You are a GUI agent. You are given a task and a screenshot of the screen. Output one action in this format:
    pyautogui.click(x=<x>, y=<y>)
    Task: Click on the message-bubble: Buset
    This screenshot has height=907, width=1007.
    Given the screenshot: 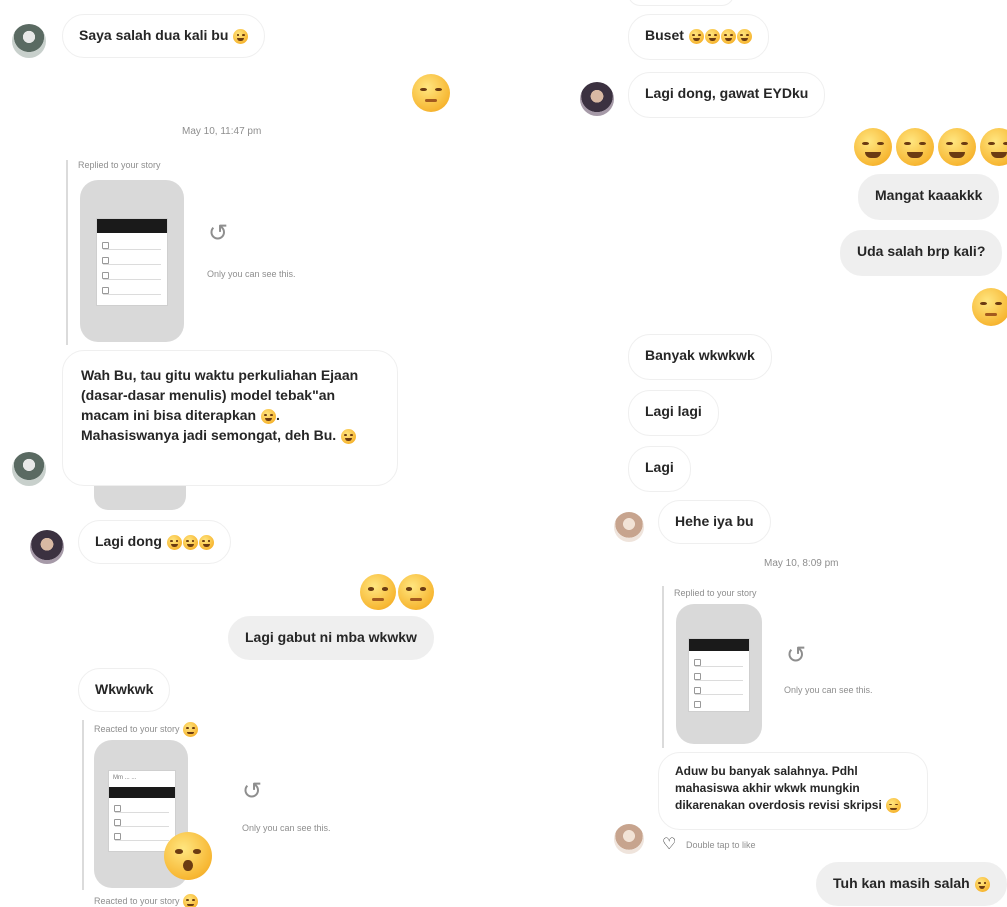 What is the action you would take?
    pyautogui.click(x=698, y=37)
    